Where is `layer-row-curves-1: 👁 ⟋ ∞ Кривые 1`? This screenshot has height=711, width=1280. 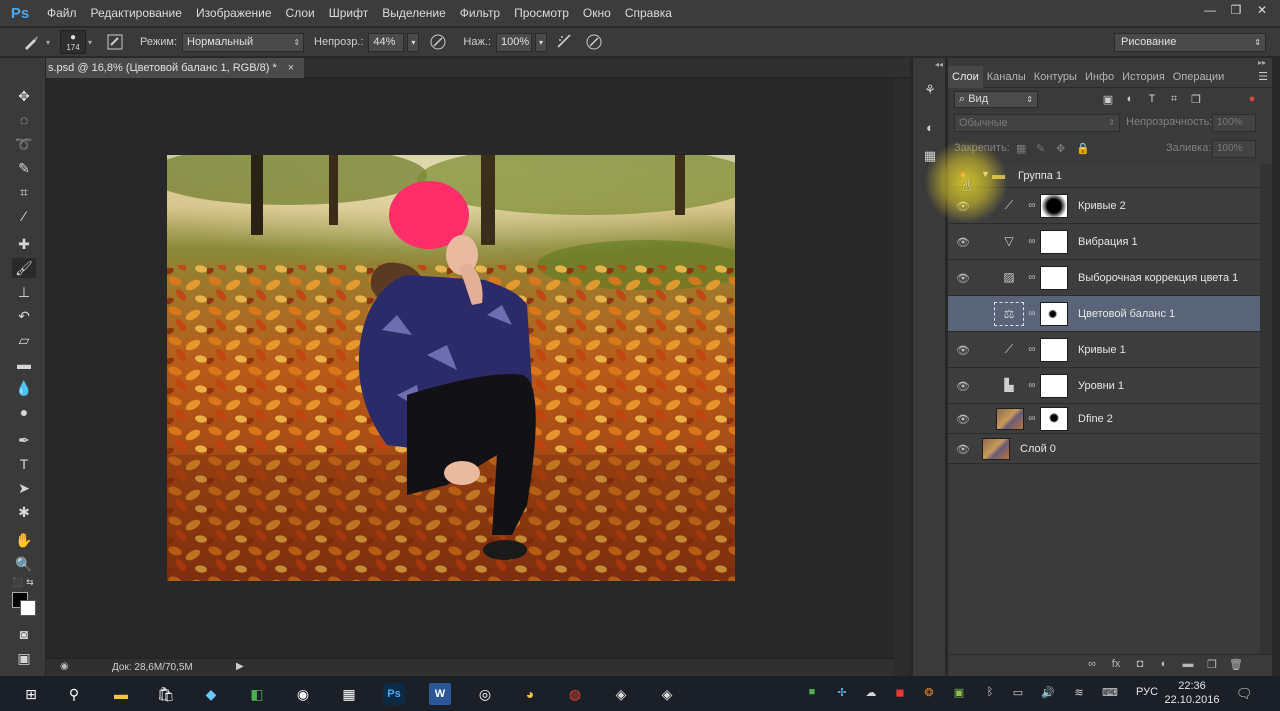 layer-row-curves-1: 👁 ⟋ ∞ Кривые 1 is located at coordinates (1104, 350).